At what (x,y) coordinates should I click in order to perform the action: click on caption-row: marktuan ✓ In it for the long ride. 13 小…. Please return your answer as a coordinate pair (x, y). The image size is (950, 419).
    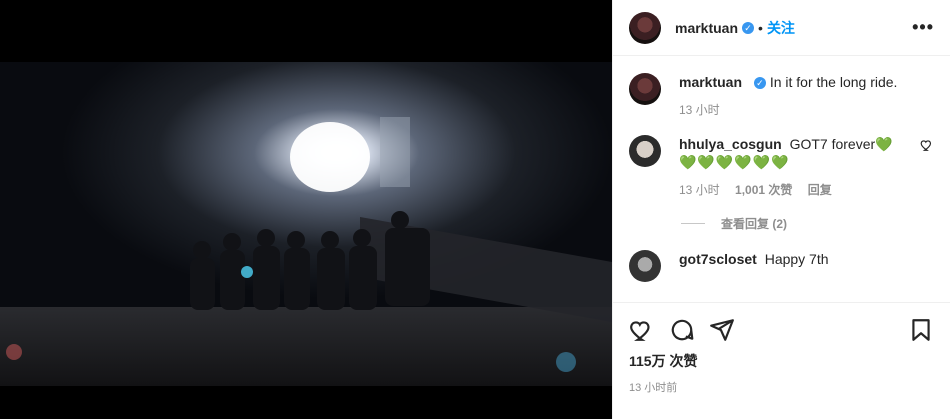
    Looking at the image, I should click on (781, 96).